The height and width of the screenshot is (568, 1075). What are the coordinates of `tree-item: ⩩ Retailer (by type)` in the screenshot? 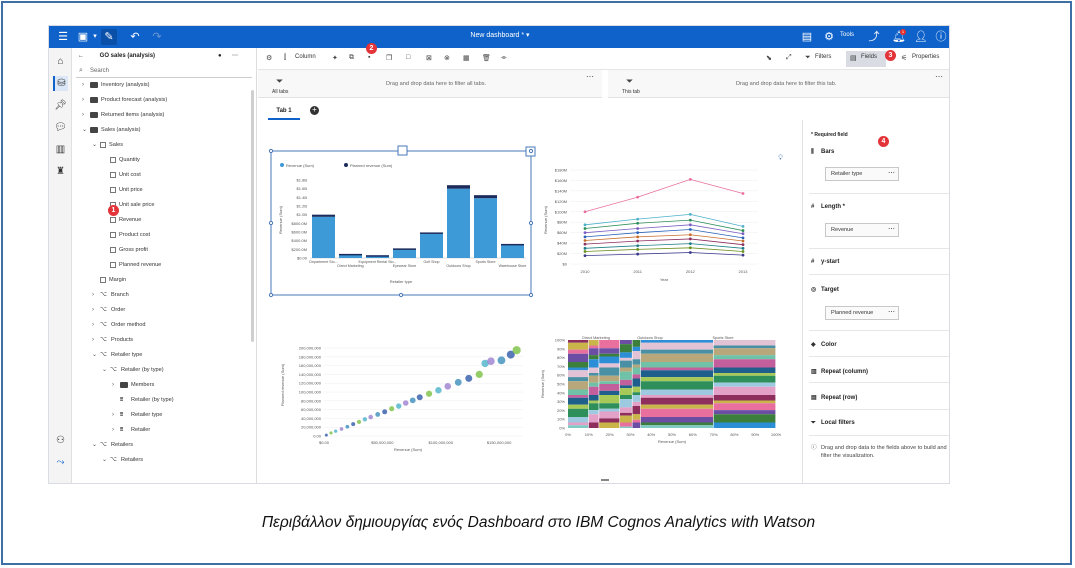 It's located at (143, 400).